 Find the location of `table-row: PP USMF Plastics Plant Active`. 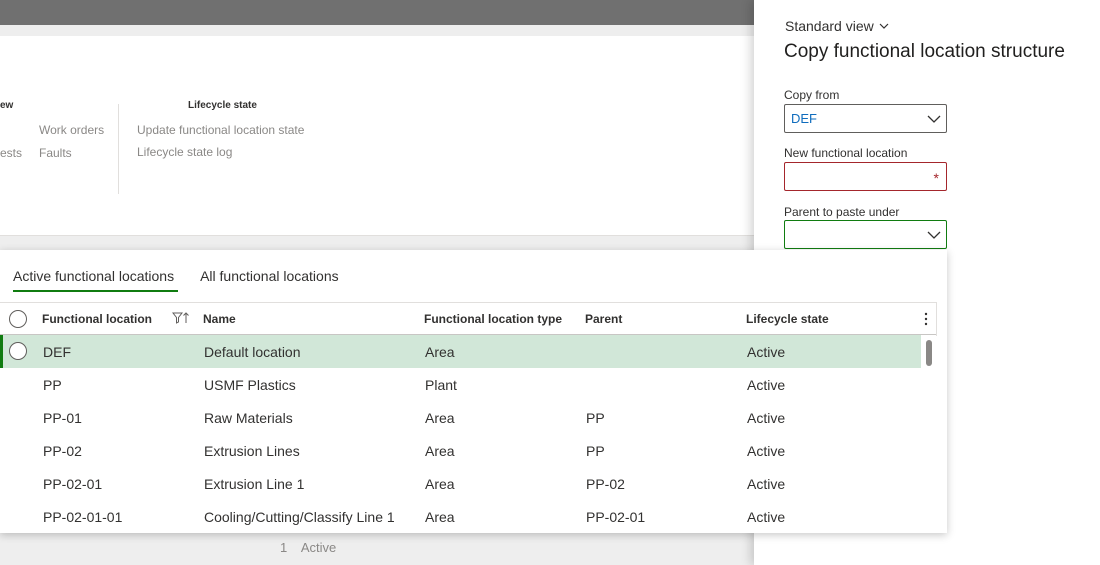

table-row: PP USMF Plastics Plant Active is located at coordinates (468, 384).